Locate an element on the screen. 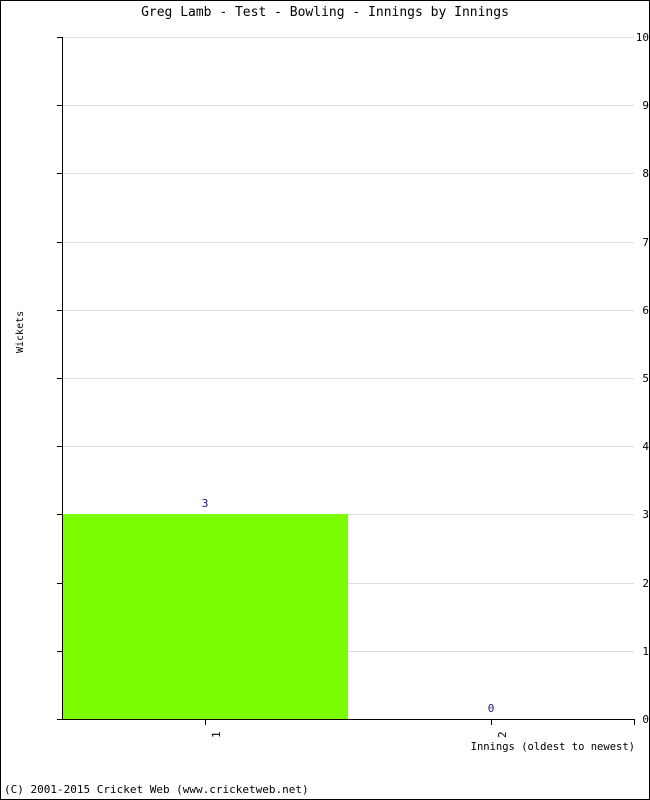 Image resolution: width=650 pixels, height=800 pixels. bar is located at coordinates (205, 616).